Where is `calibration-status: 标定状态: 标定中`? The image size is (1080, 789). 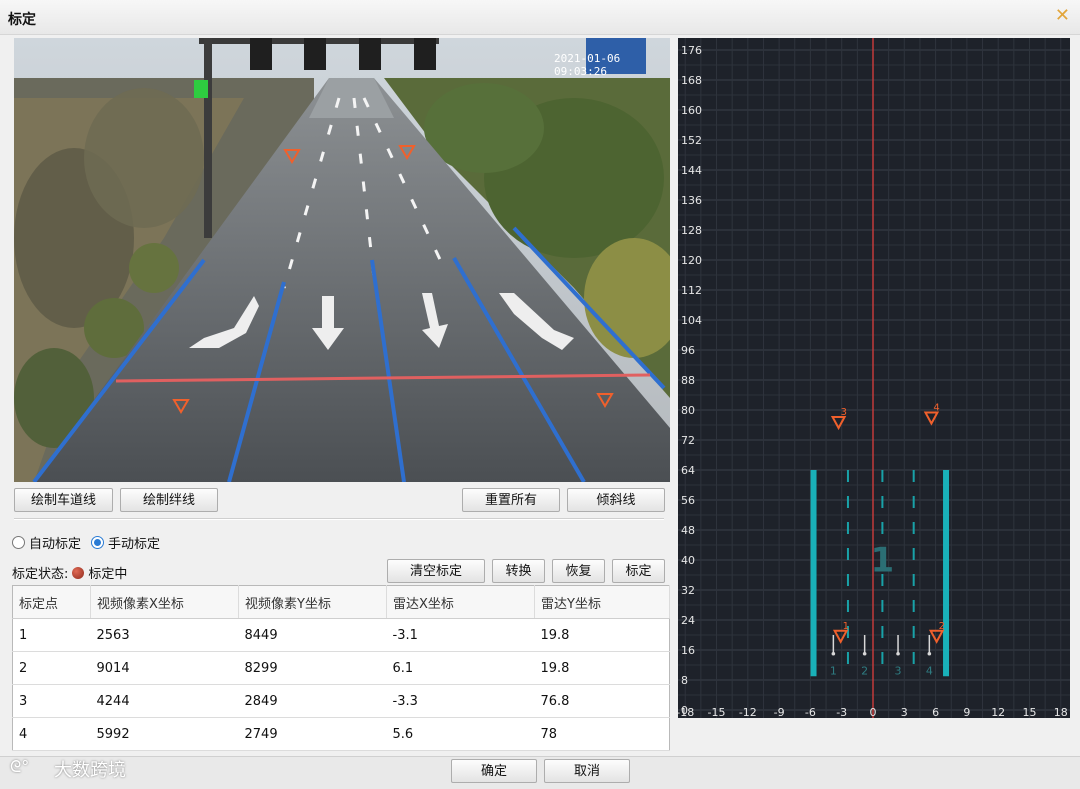
calibration-status: 标定状态: 标定中 is located at coordinates (69, 572).